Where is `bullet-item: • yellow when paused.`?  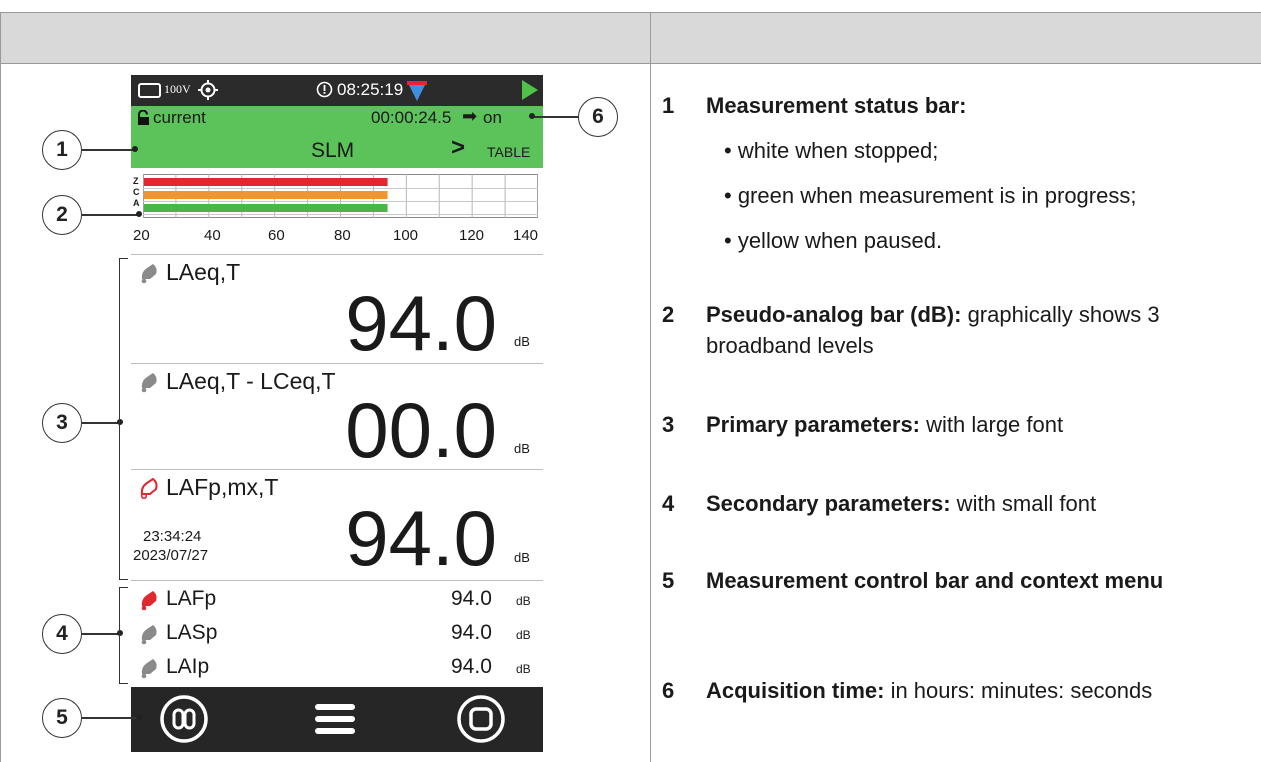
bullet-item: • yellow when paused. is located at coordinates (833, 240).